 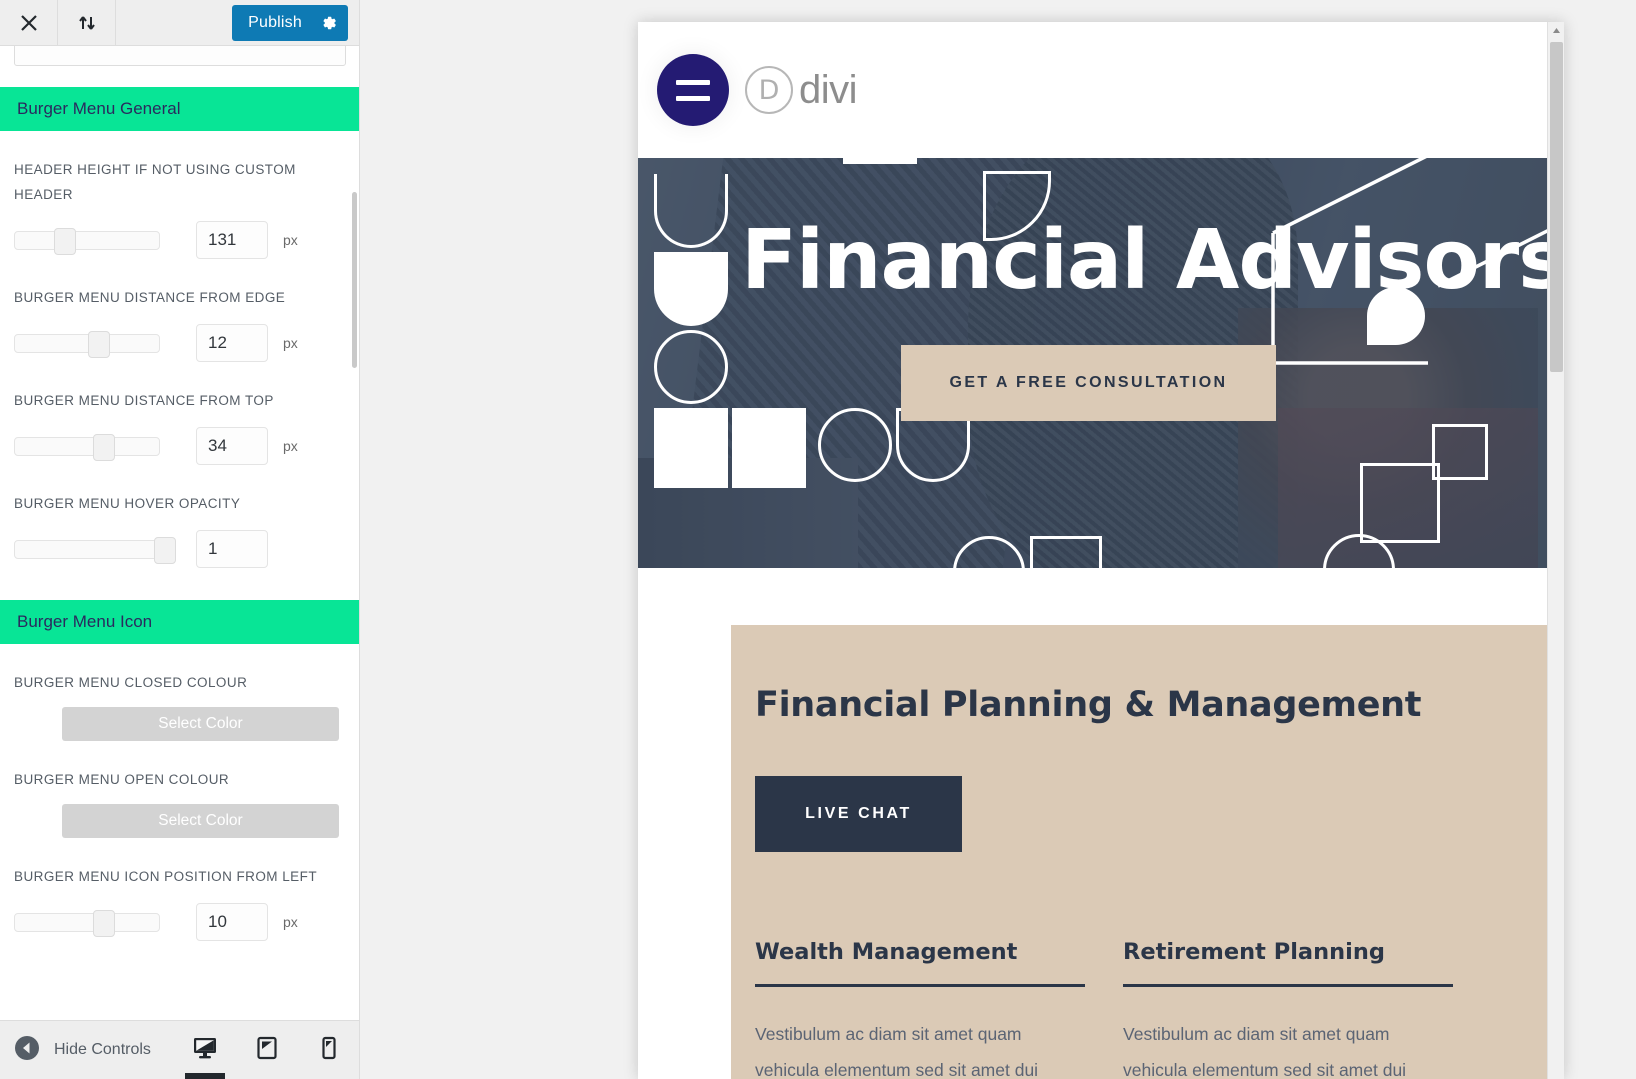 I want to click on field-distance-from-edge: BURGER MENU DISTANCE FROM EDGE 12 px, so click(x=179, y=323).